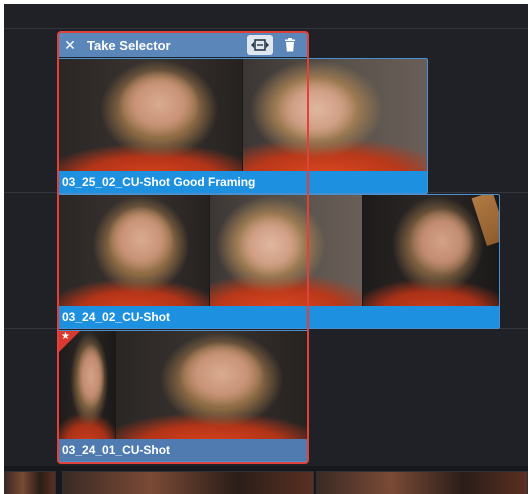 The width and height of the screenshot is (530, 494). I want to click on close-icon: ✕, so click(70, 45).